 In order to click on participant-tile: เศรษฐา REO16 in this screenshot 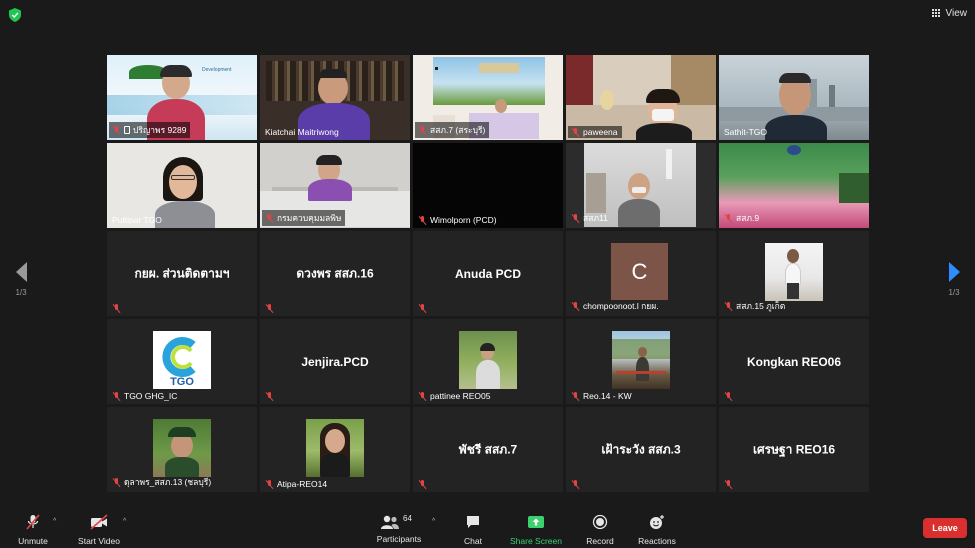, I will do `click(794, 449)`.